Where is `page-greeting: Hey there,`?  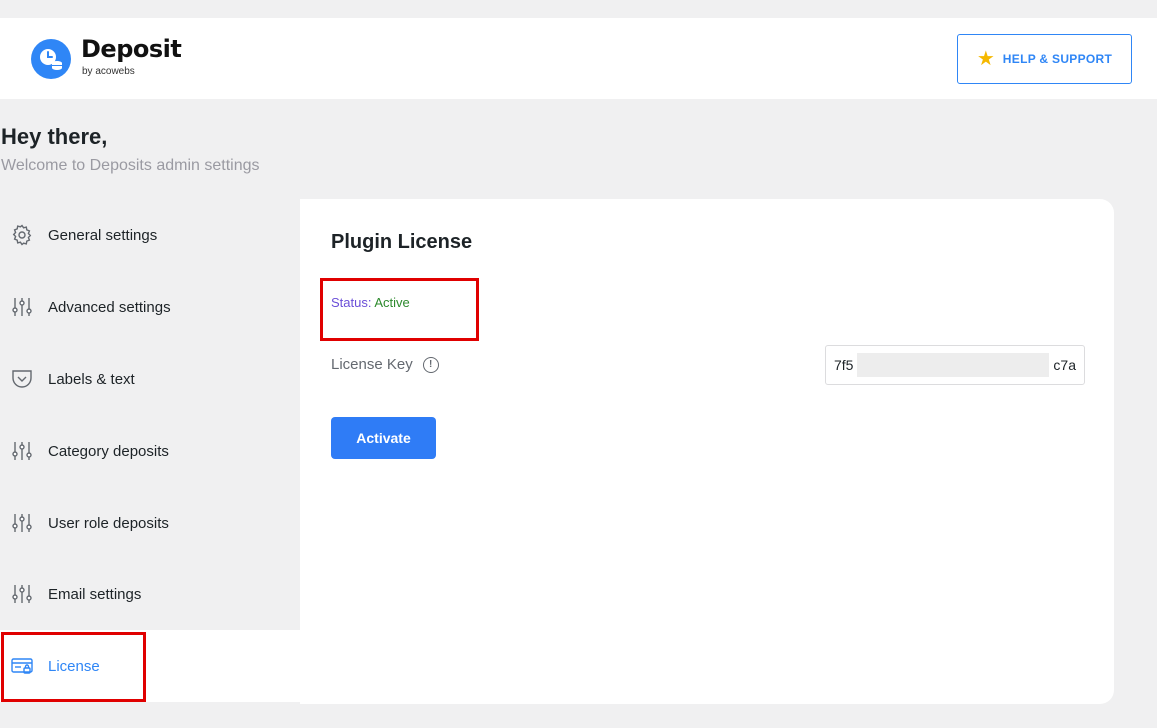
page-greeting: Hey there, is located at coordinates (54, 136).